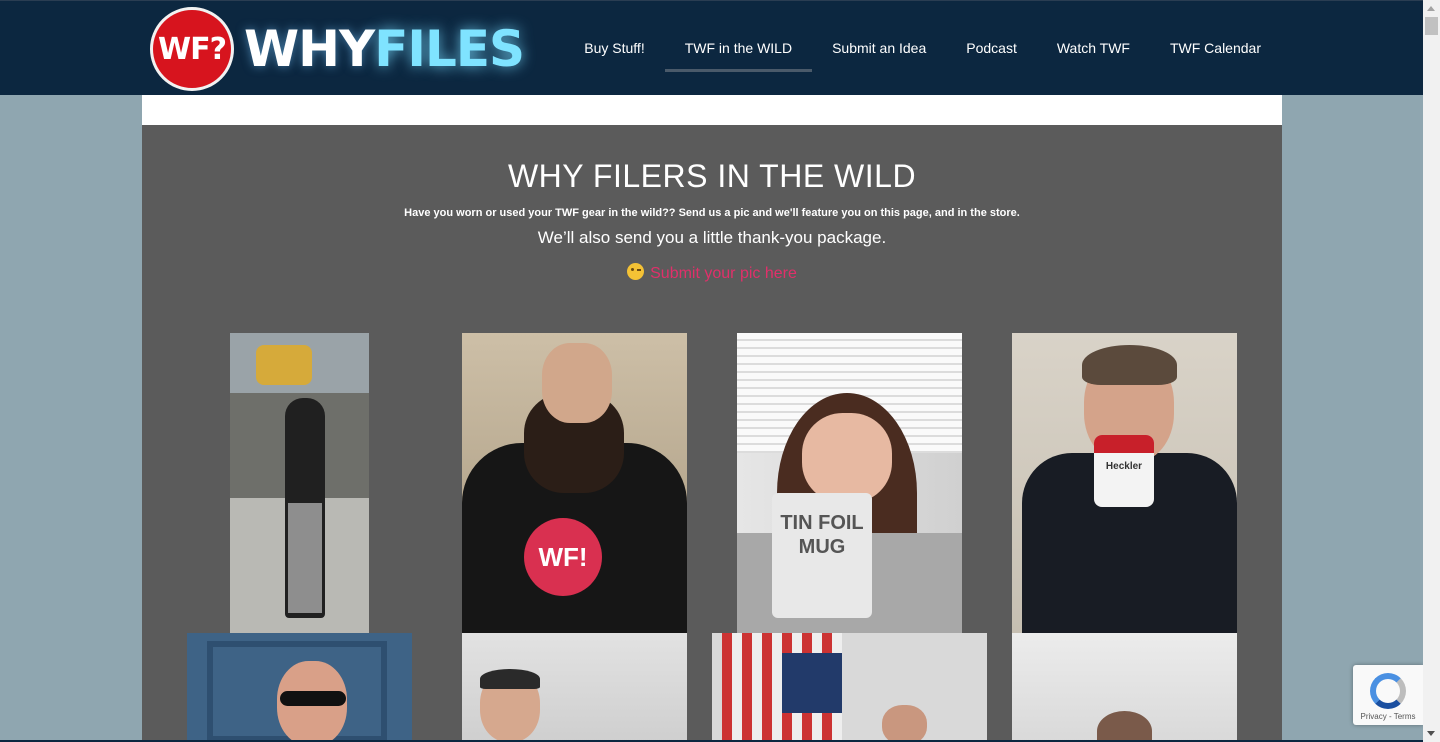 Image resolution: width=1440 pixels, height=742 pixels. Describe the element at coordinates (574, 687) in the screenshot. I see `gallery-photo-group` at that location.